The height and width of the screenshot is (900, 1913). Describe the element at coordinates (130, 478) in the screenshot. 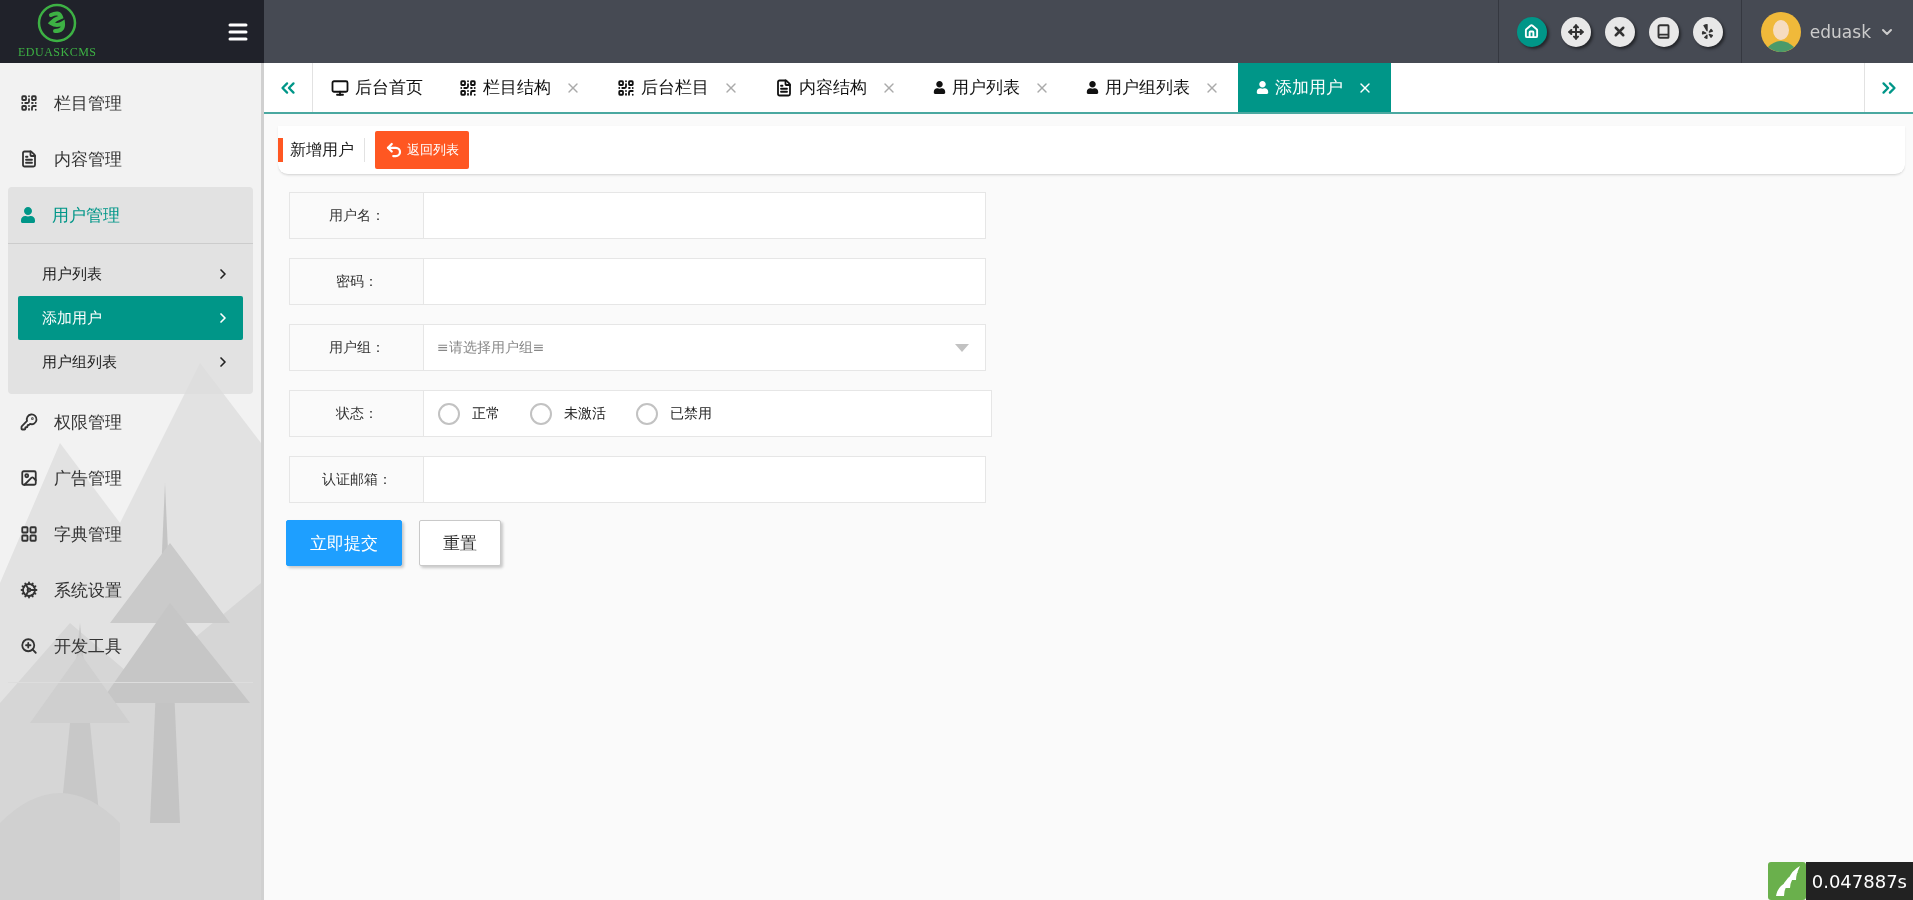

I see `sidebar-item: 广告管理` at that location.